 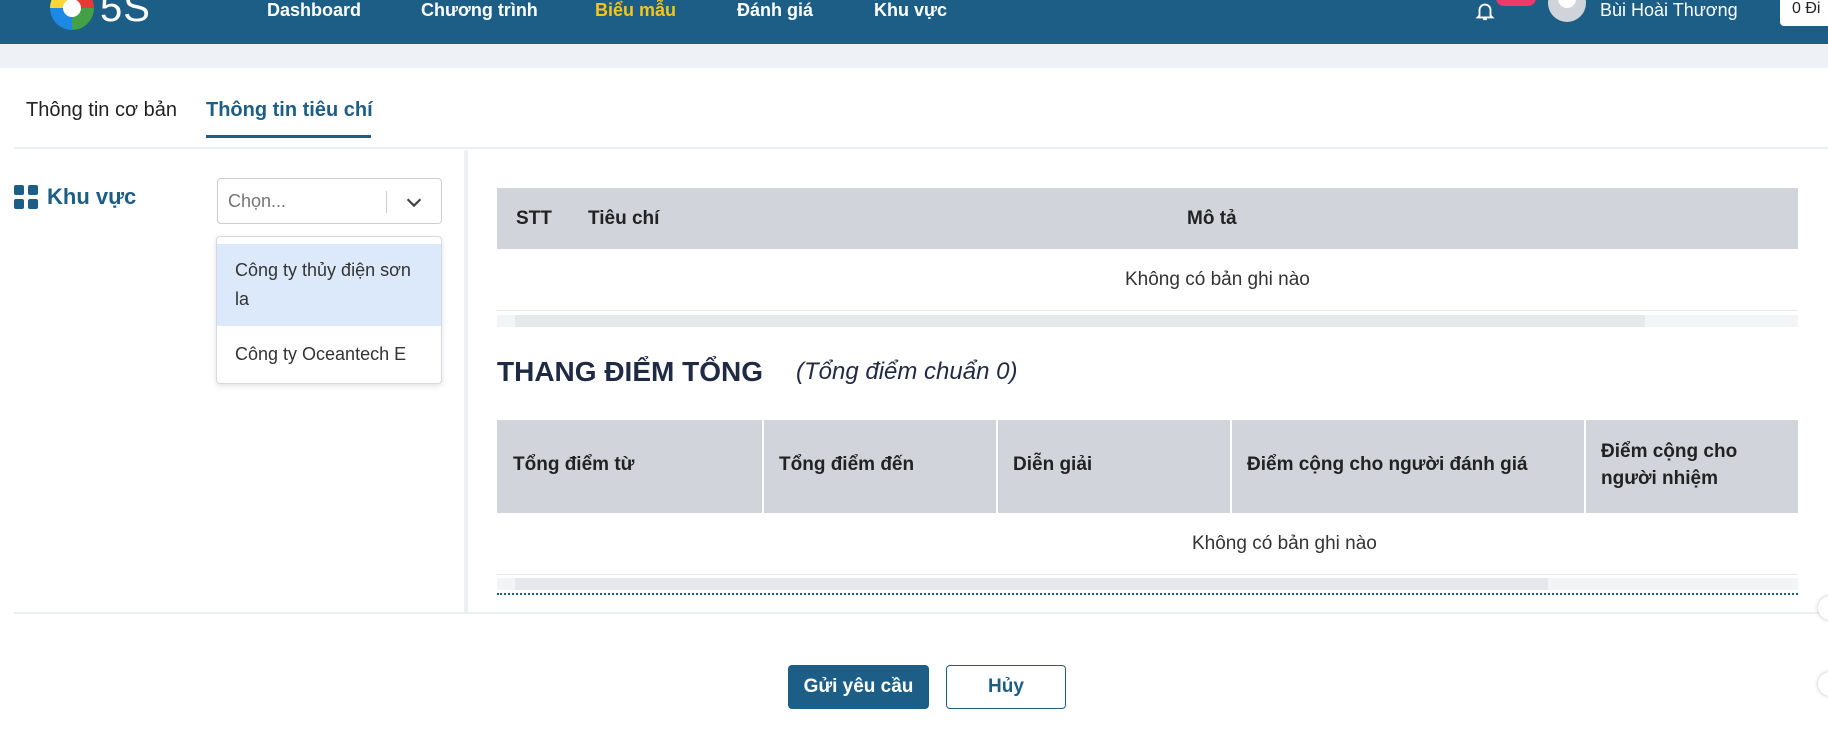 I want to click on panel-divider, so click(x=466, y=381).